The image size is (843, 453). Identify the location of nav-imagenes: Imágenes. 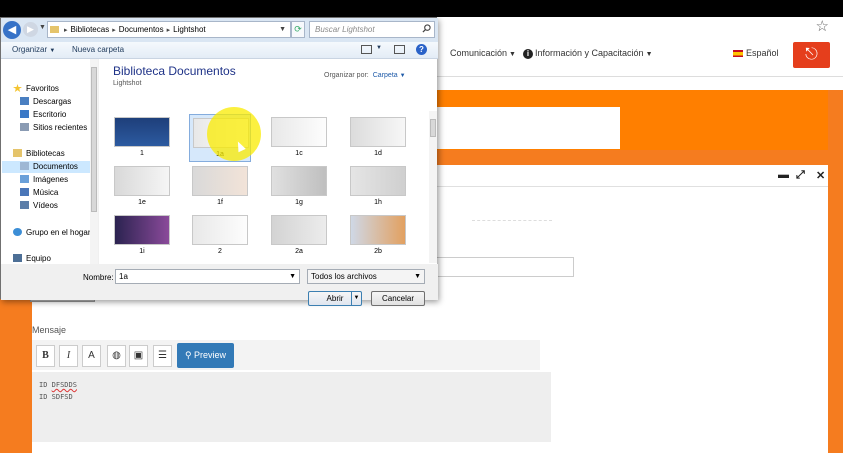
(44, 180).